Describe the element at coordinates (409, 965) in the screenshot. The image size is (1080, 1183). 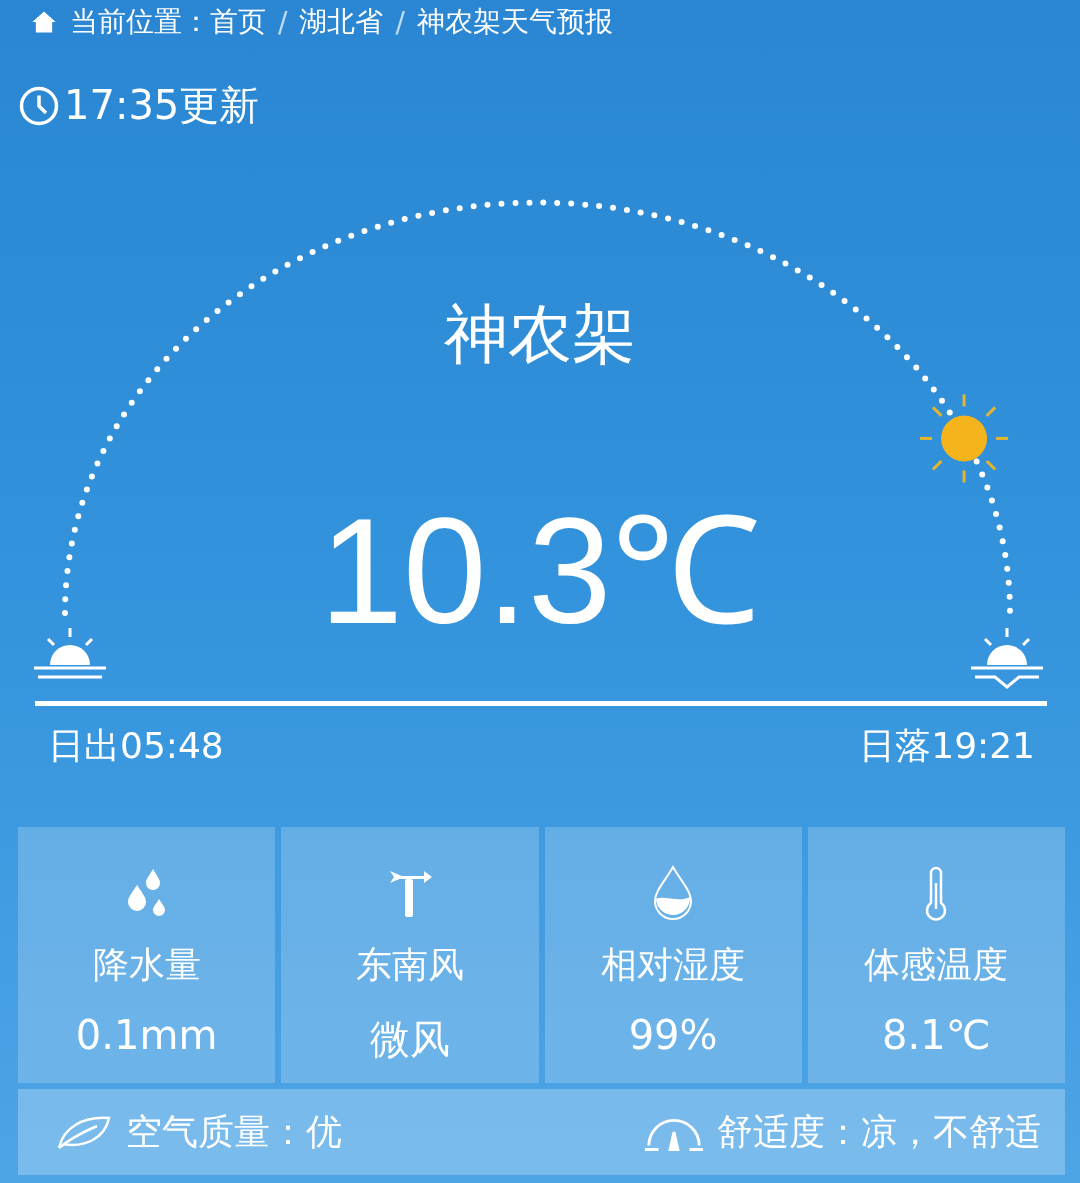
I see `metric-label: 东南风` at that location.